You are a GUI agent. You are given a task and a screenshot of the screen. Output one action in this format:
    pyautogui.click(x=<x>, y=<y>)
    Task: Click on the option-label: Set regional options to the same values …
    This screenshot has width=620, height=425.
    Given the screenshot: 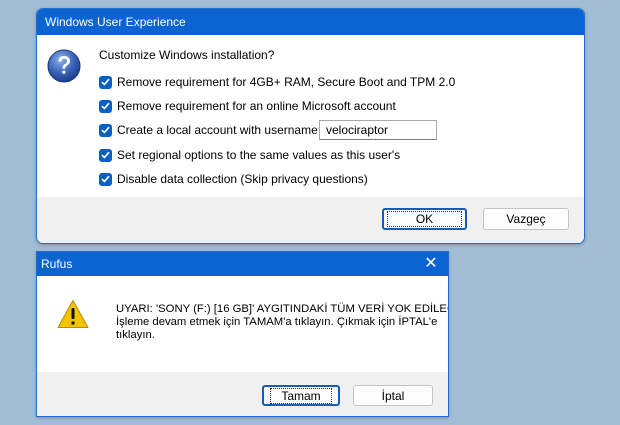 What is the action you would take?
    pyautogui.click(x=259, y=155)
    